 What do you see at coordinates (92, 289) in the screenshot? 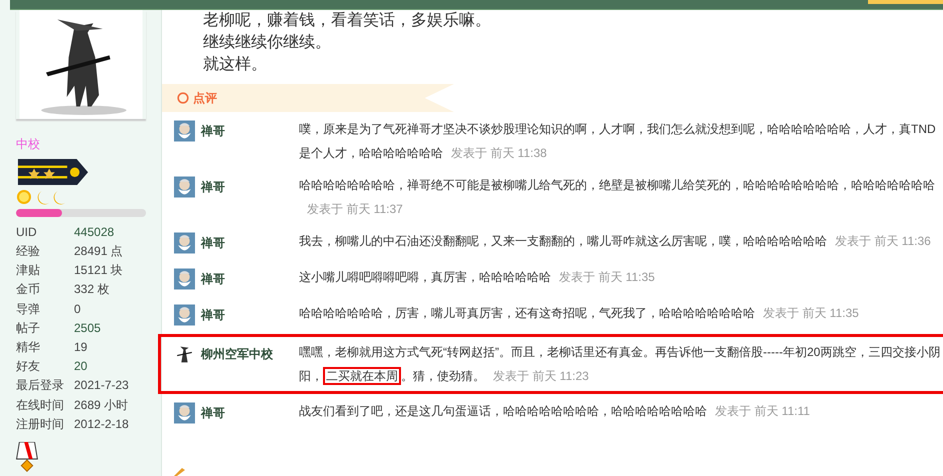
I see `stat-value: 332 枚` at bounding box center [92, 289].